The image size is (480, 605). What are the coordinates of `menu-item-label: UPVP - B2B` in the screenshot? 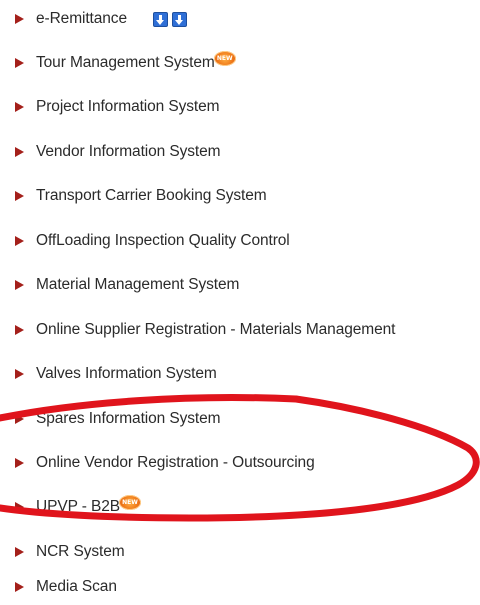 It's located at (78, 506).